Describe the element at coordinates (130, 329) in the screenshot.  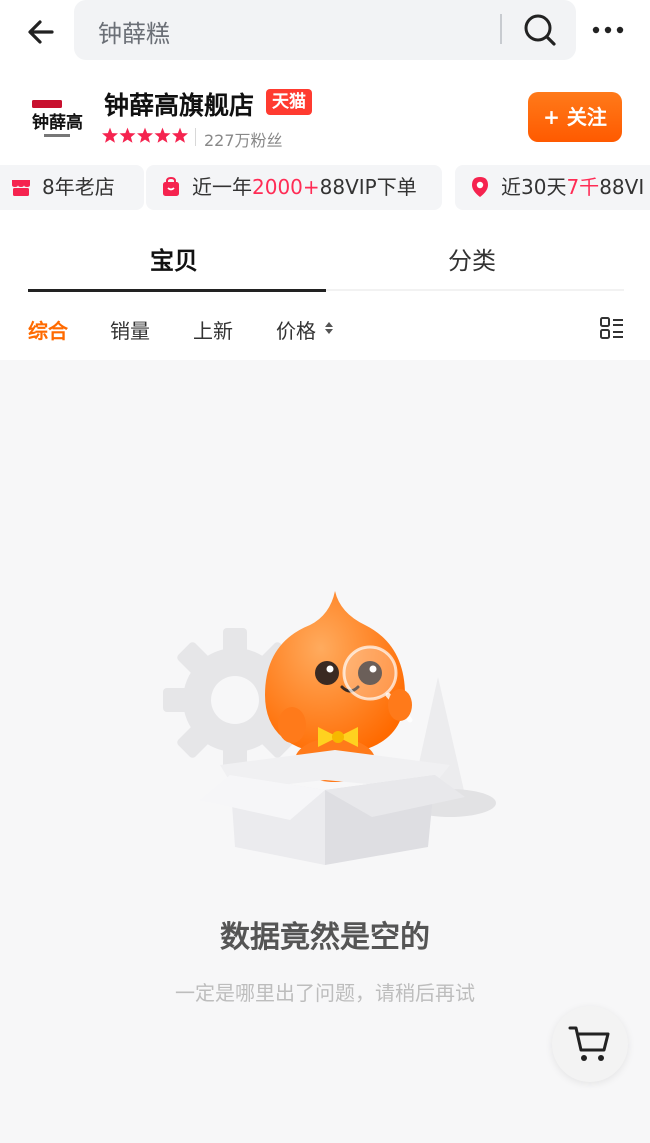
I see `sort-sales: 销量` at that location.